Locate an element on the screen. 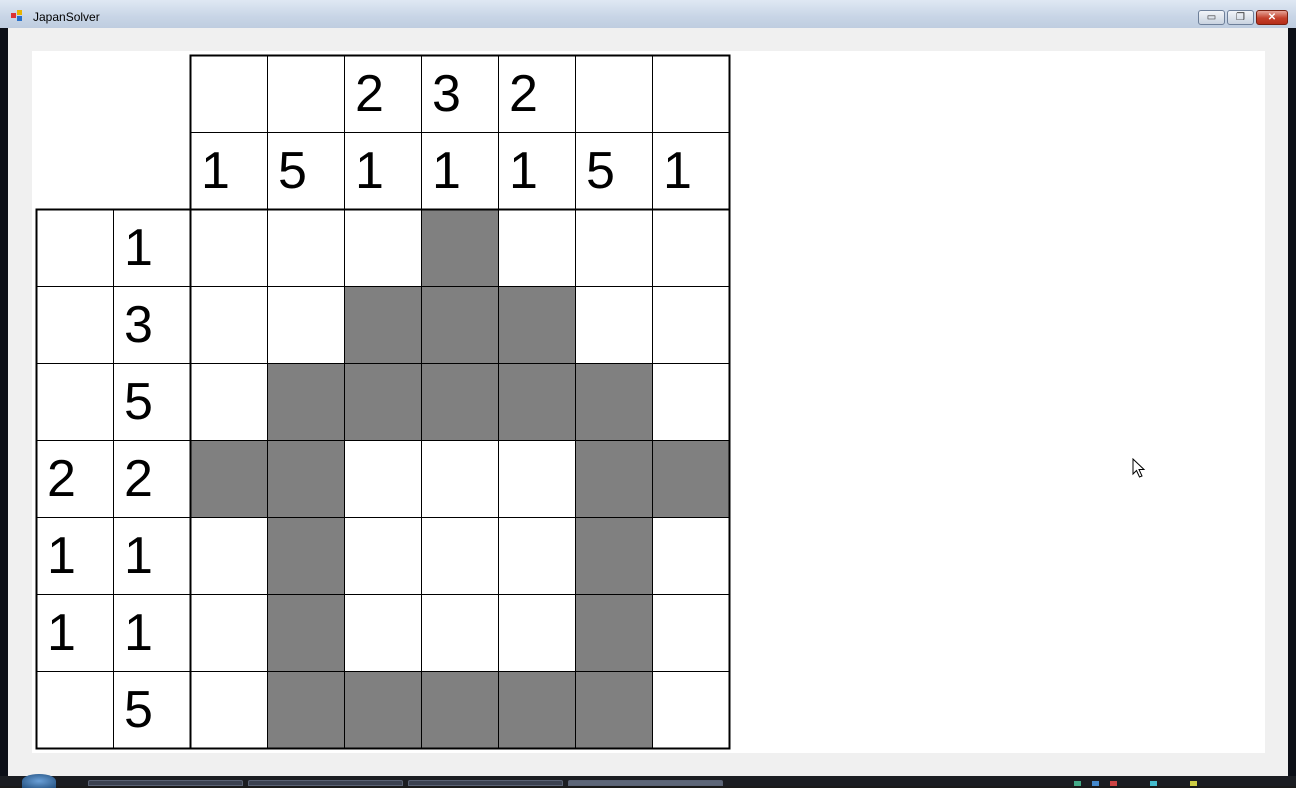  window-title: JapanSolver is located at coordinates (66, 17).